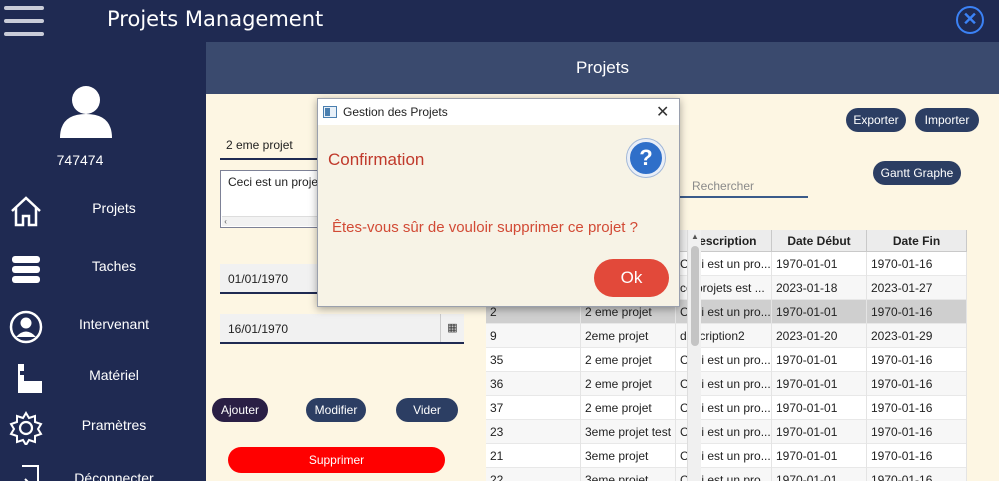  I want to click on description-text: Ceci est un proje, so click(273, 182).